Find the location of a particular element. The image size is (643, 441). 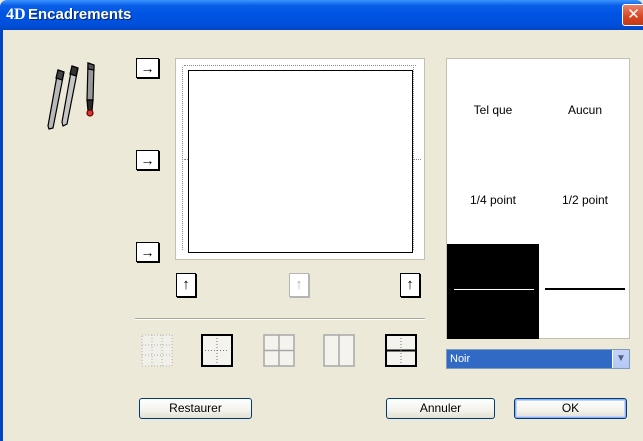

preset-vertical-split-button is located at coordinates (339, 350).